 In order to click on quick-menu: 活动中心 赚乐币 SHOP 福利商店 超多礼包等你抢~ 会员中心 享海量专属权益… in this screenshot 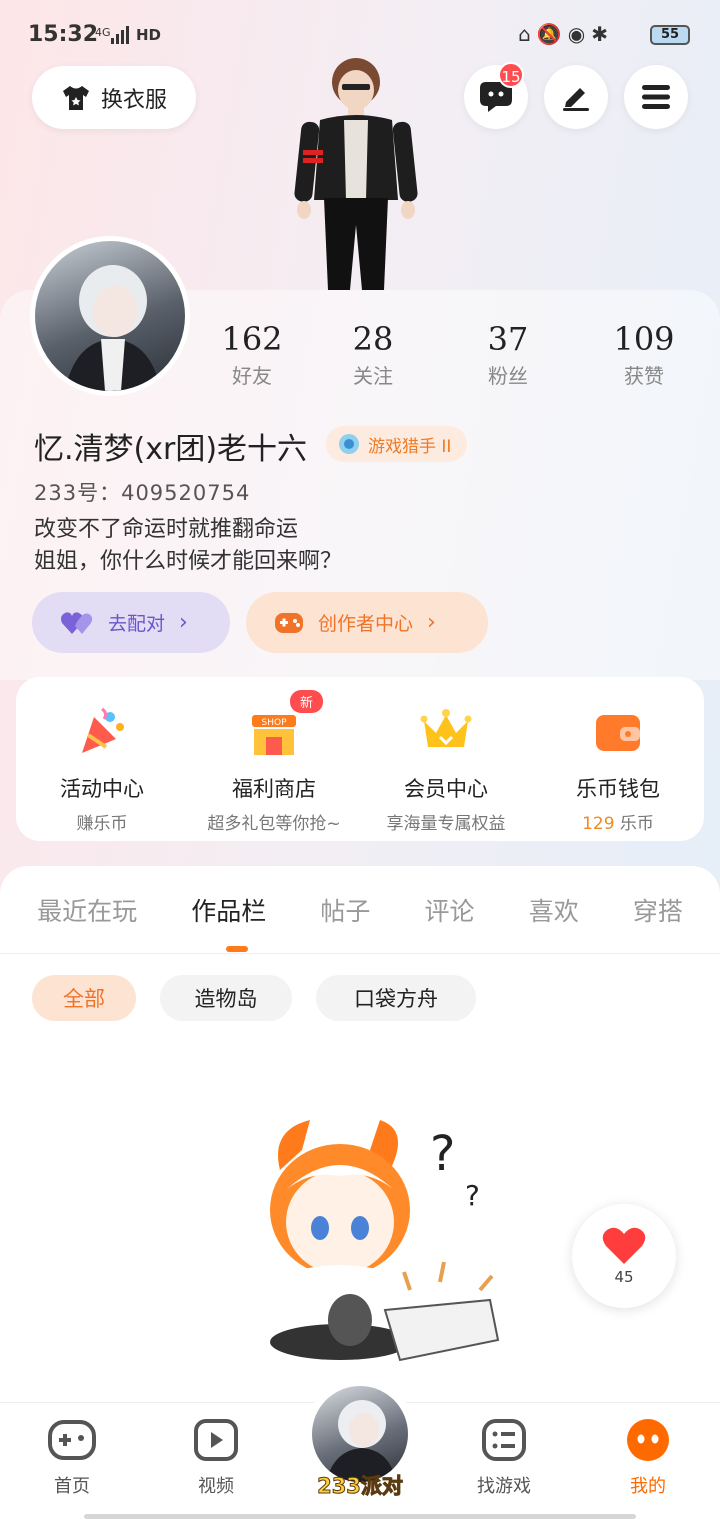, I will do `click(360, 759)`.